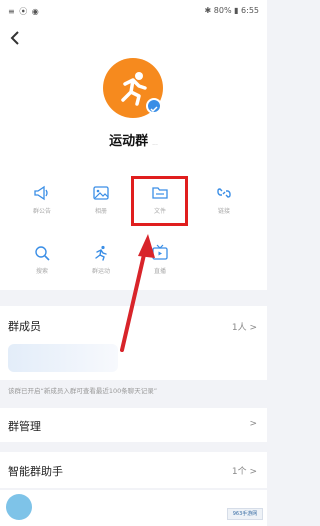  Describe the element at coordinates (231, 10) in the screenshot. I see `status-right-info: ✱ 80% ▮ 6:55` at that location.